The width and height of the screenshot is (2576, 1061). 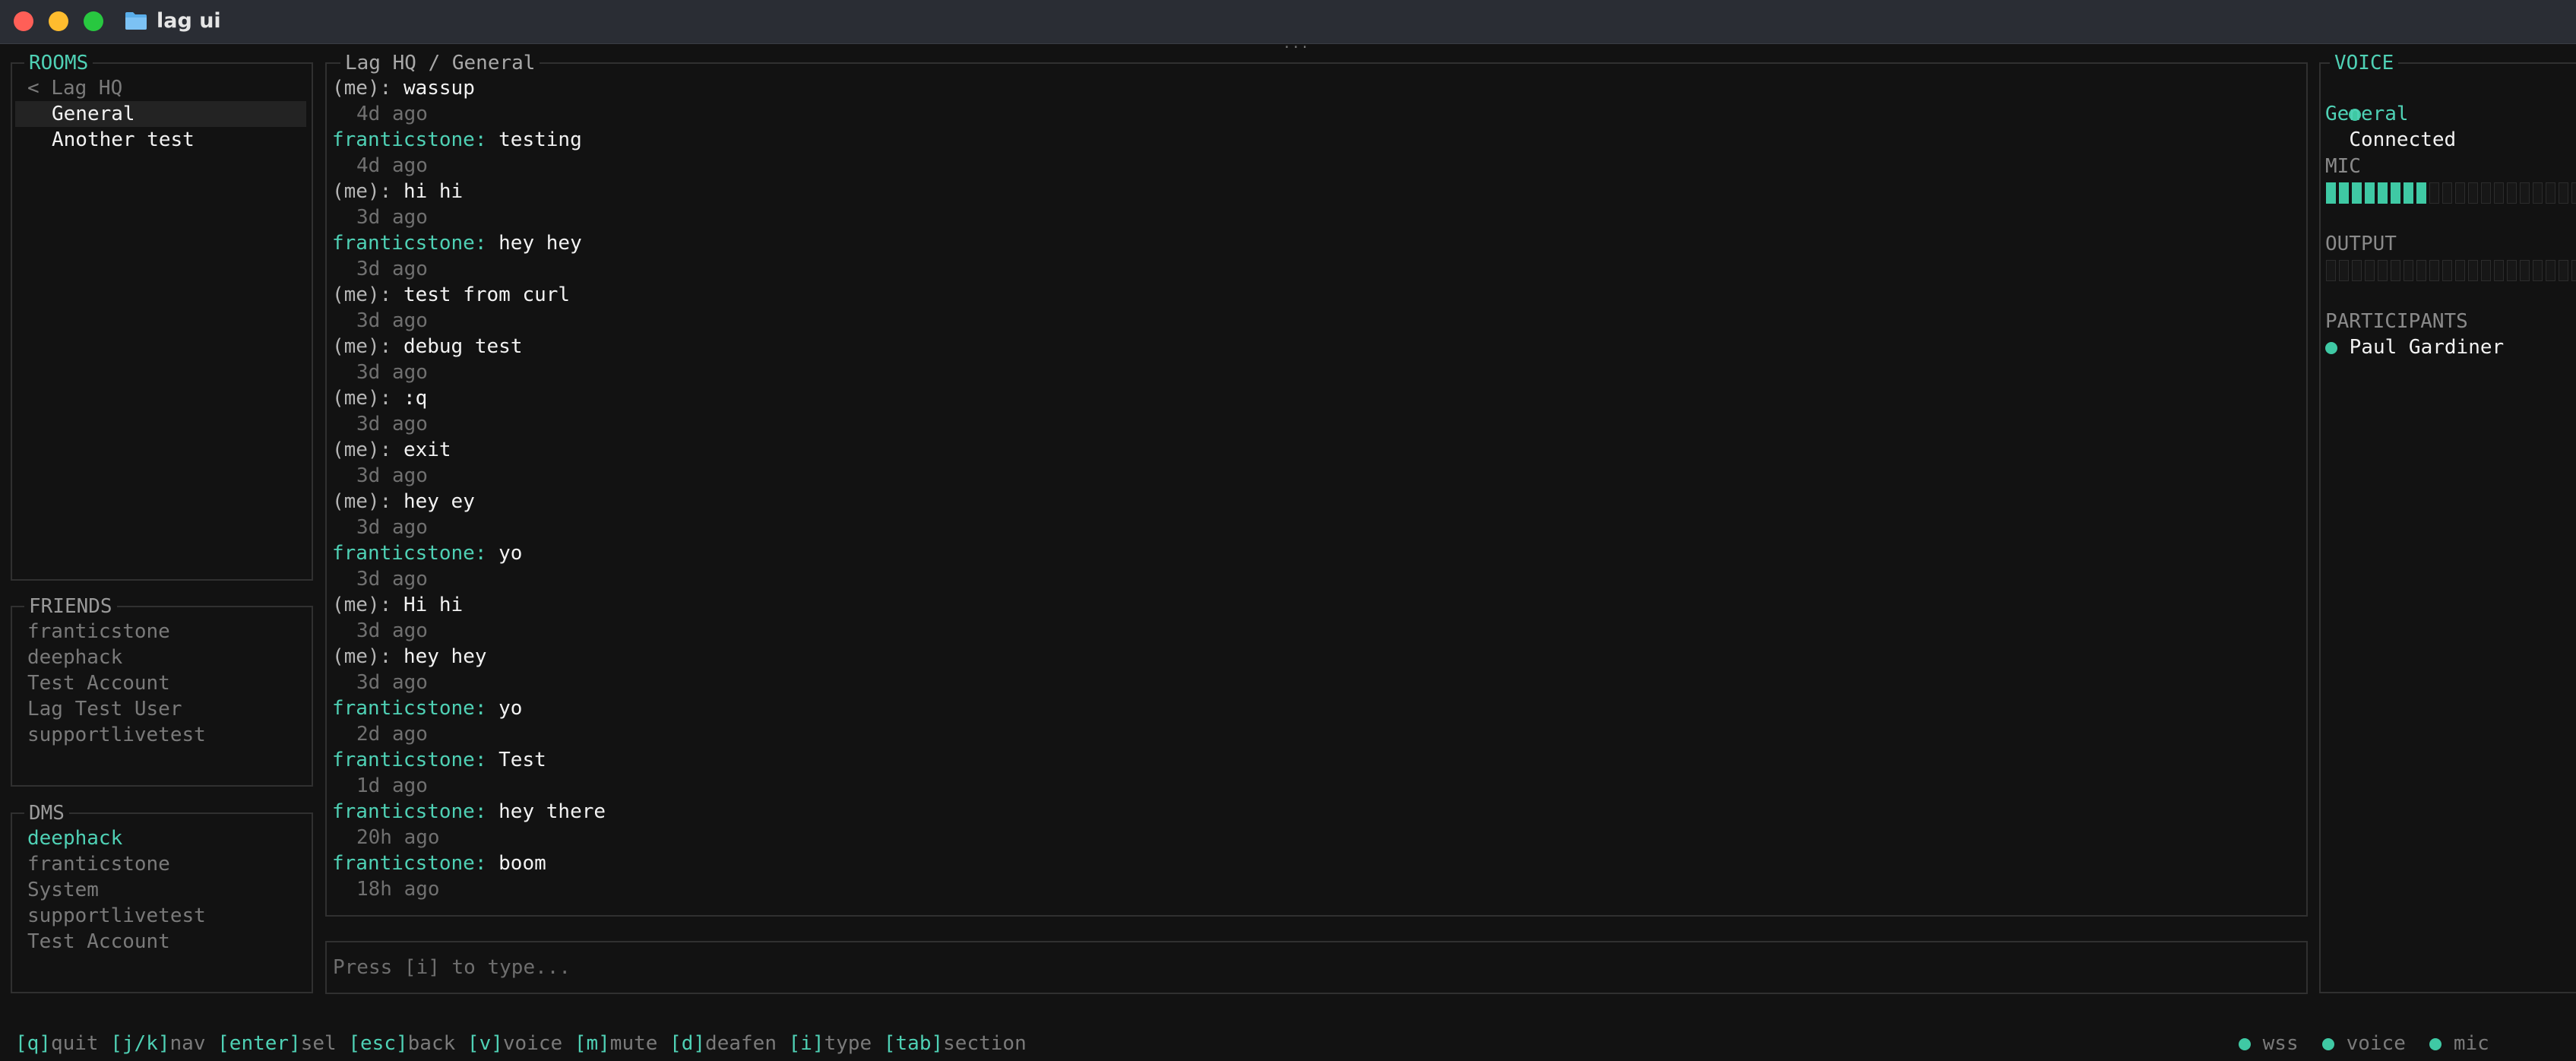 What do you see at coordinates (487, 294) in the screenshot?
I see `message-text: test from curl` at bounding box center [487, 294].